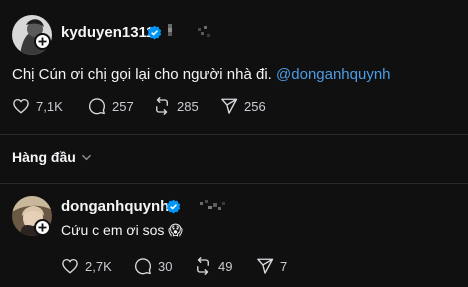  I want to click on mention-link: @donganhquynh, so click(333, 74).